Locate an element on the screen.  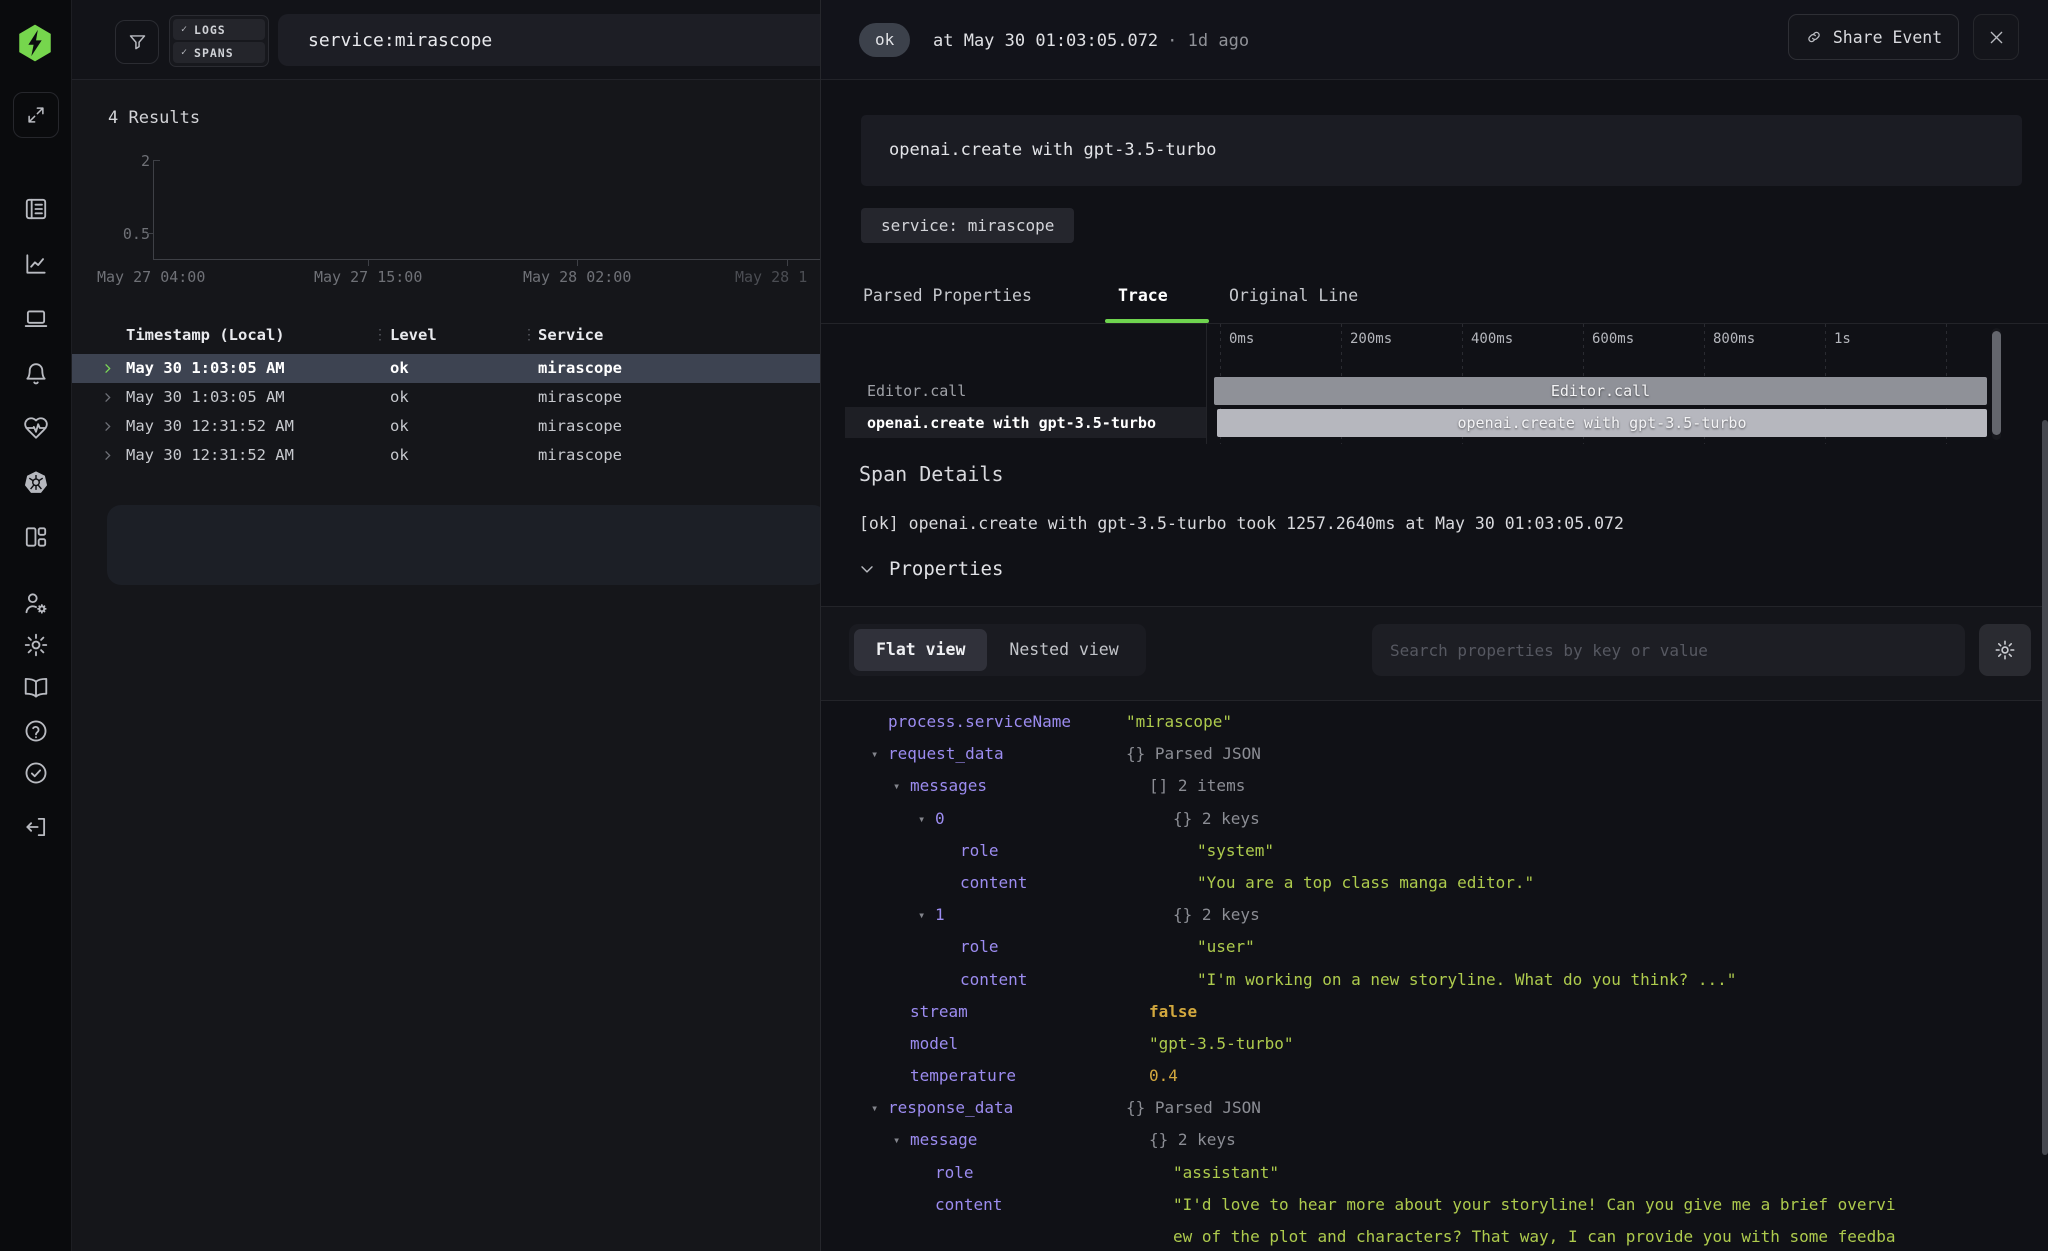
sidebar-item-status is located at coordinates (36, 773).